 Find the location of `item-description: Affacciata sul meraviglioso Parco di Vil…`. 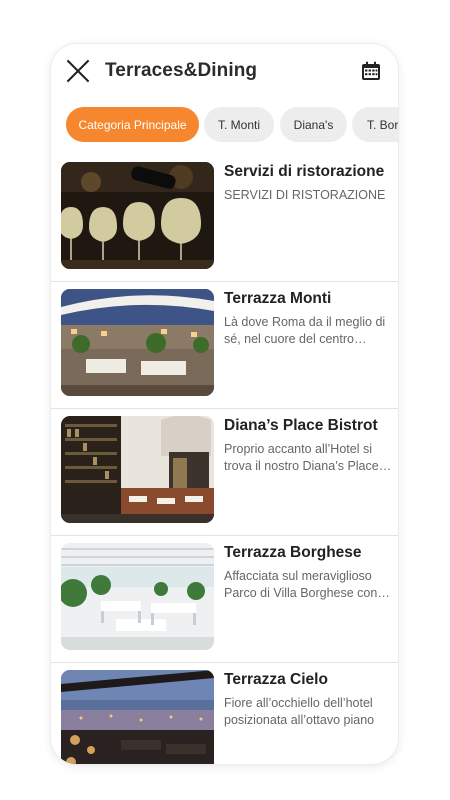

item-description: Affacciata sul meraviglioso Parco di Vil… is located at coordinates (301, 584).